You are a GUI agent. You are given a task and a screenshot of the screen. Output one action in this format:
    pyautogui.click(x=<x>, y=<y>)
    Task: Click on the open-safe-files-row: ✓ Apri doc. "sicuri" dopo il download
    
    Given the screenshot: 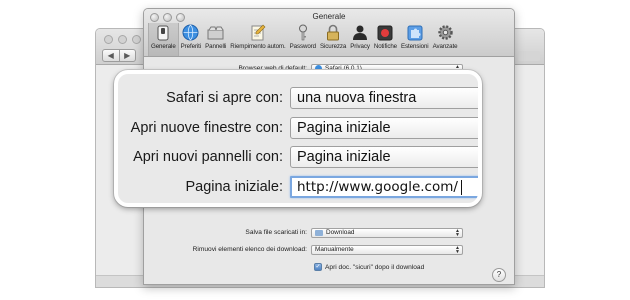 What is the action you would take?
    pyautogui.click(x=369, y=267)
    